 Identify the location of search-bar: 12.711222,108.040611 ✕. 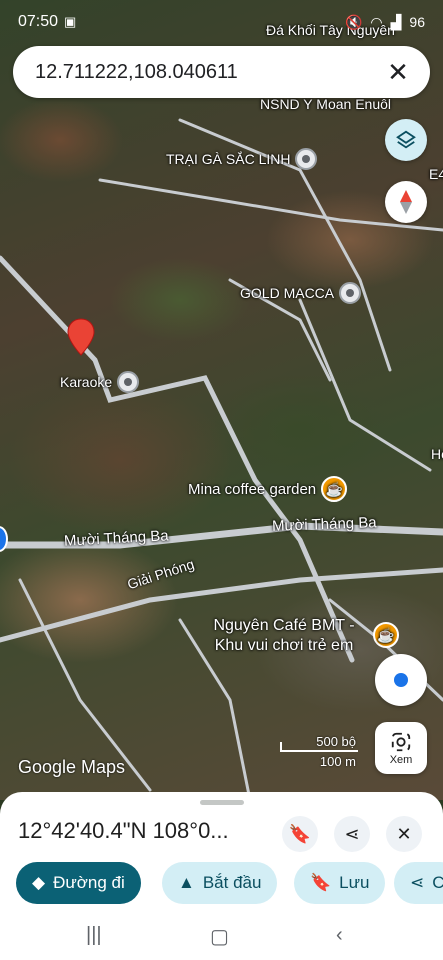
(221, 72).